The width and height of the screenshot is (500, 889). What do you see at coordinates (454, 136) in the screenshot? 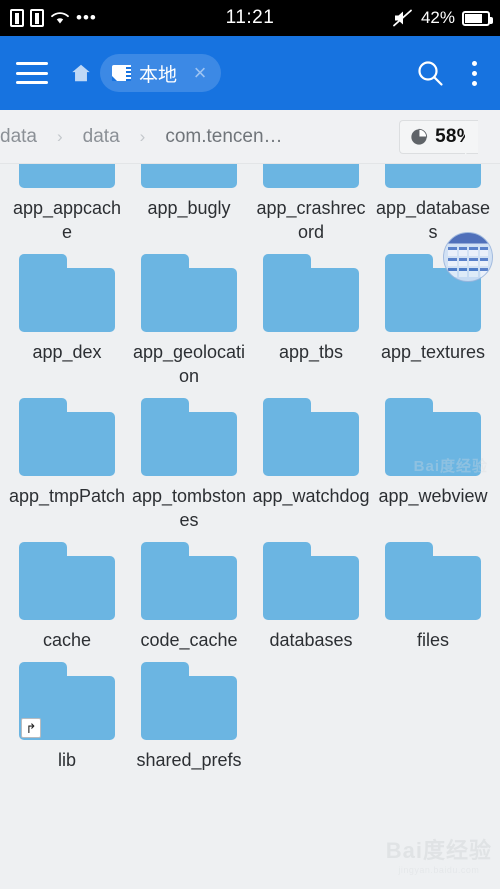
I see `storage-percent-label: 58%` at bounding box center [454, 136].